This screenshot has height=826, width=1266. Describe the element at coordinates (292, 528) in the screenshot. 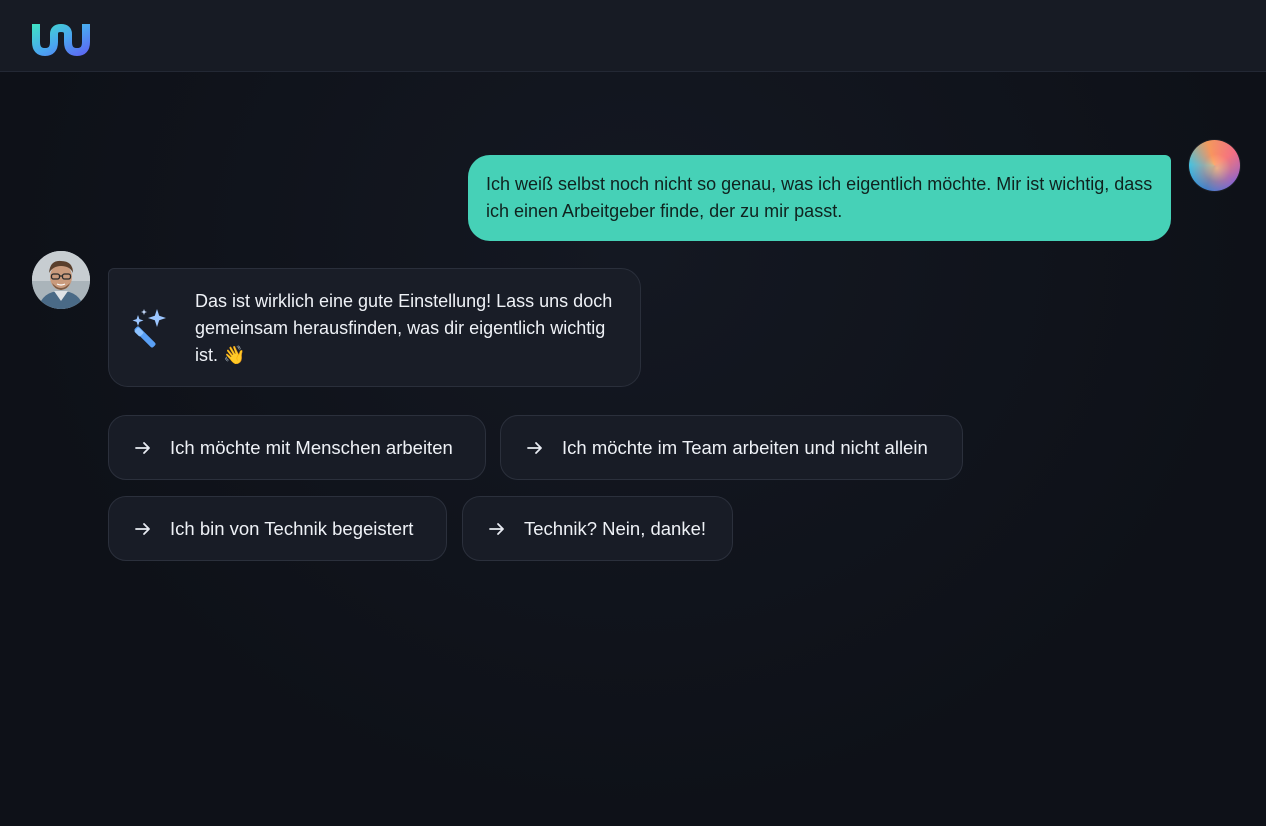

I see `suggestion-label: Ich bin von Technik begeistert` at that location.